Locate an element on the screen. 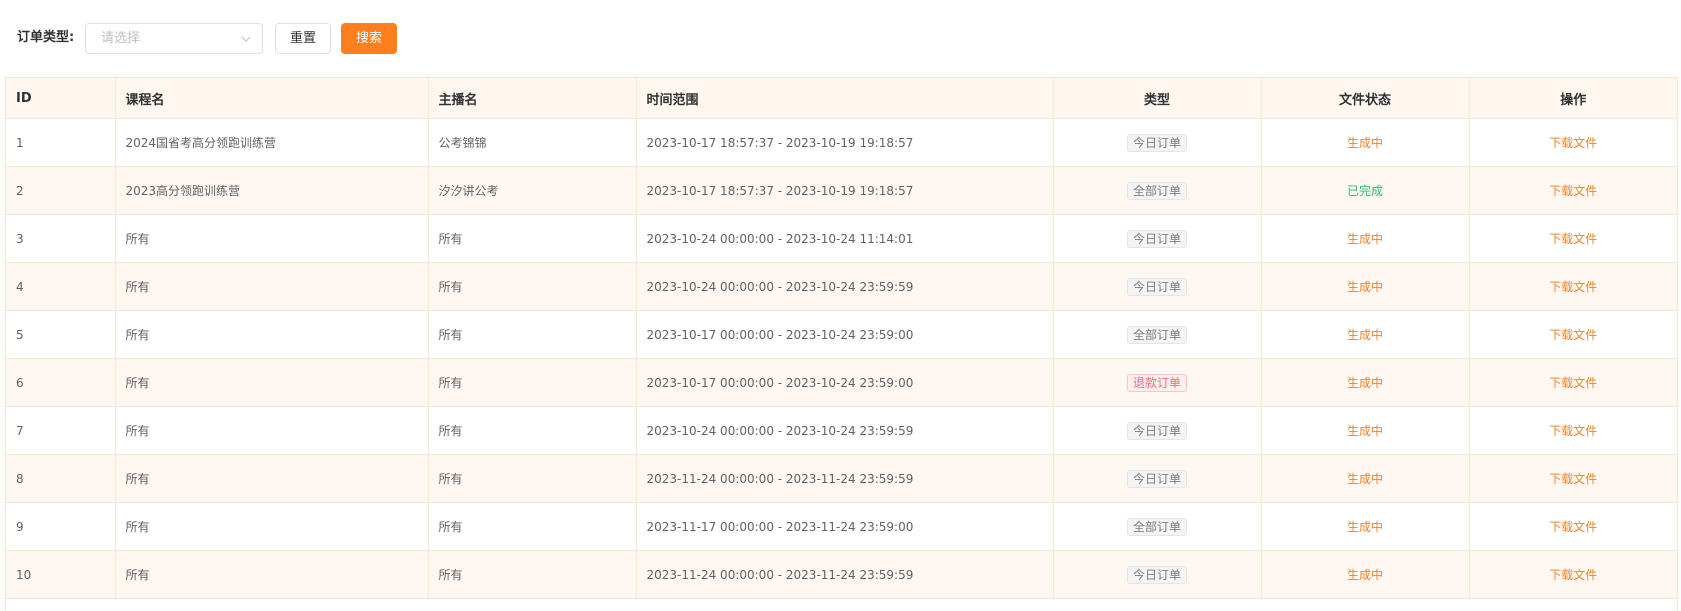 This screenshot has width=1681, height=611. header-file-status: 文件状态 is located at coordinates (1365, 98).